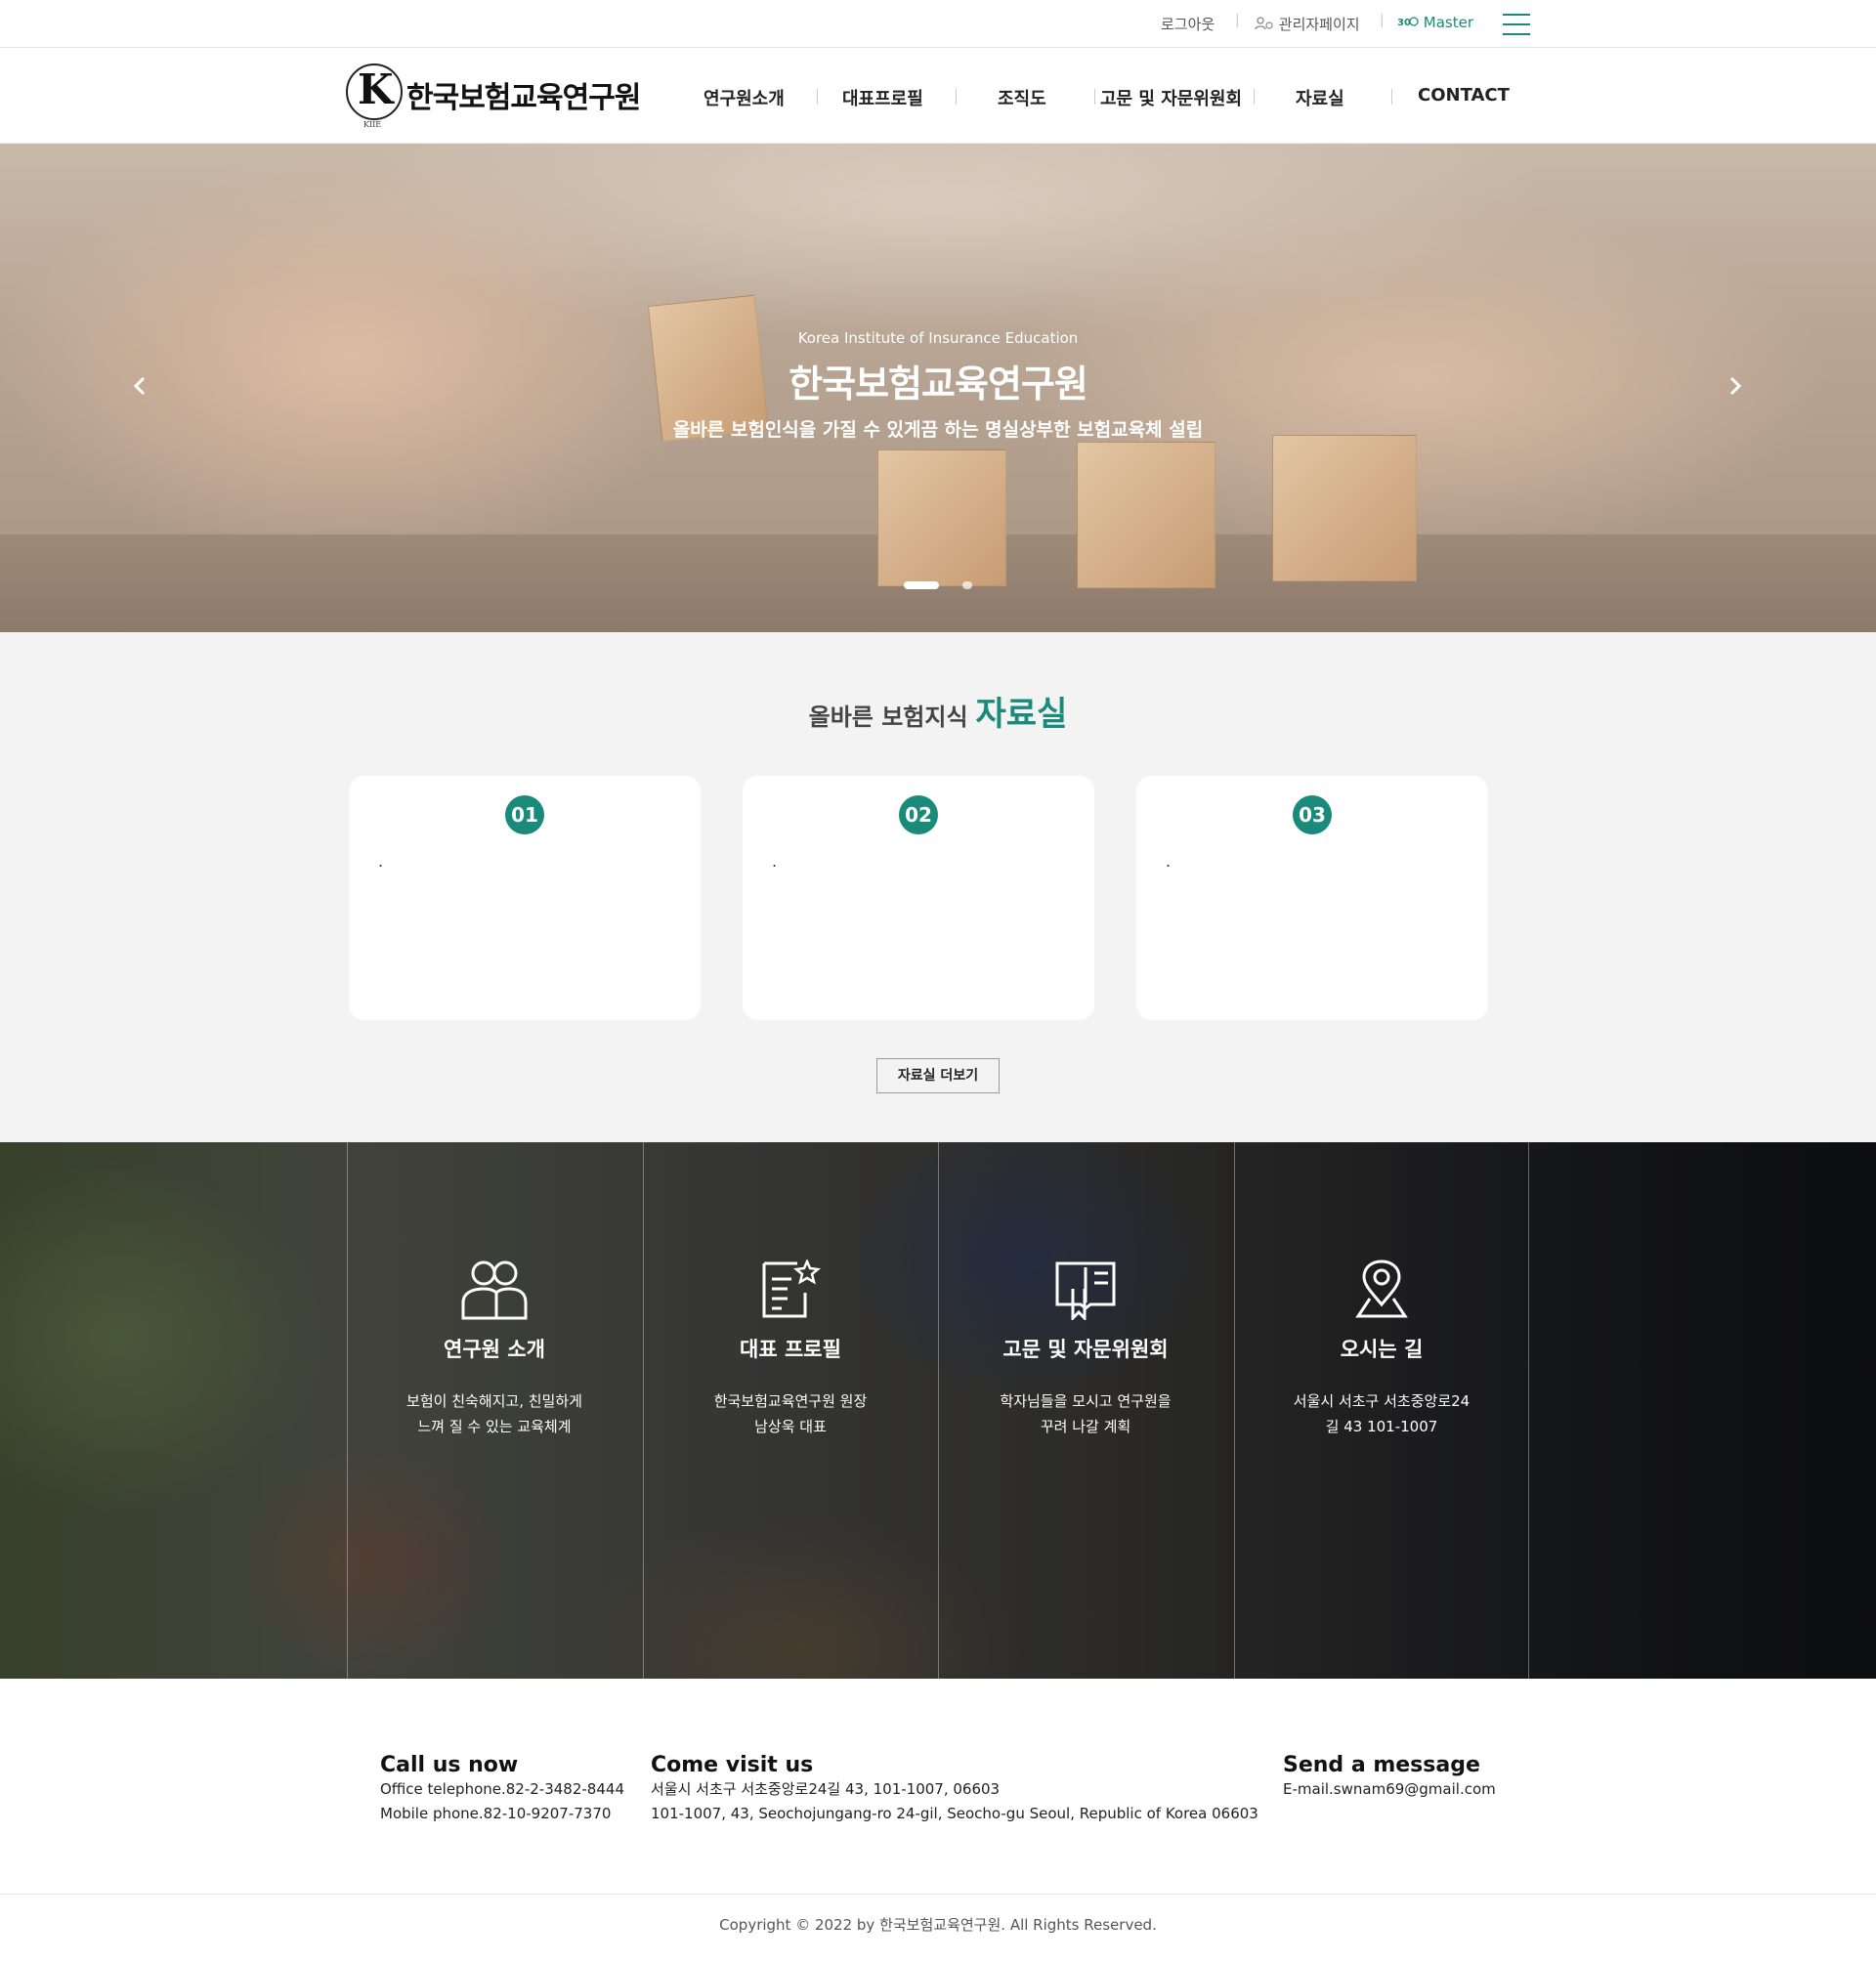  Describe the element at coordinates (744, 97) in the screenshot. I see `nav-item-about: 연구원소개` at that location.